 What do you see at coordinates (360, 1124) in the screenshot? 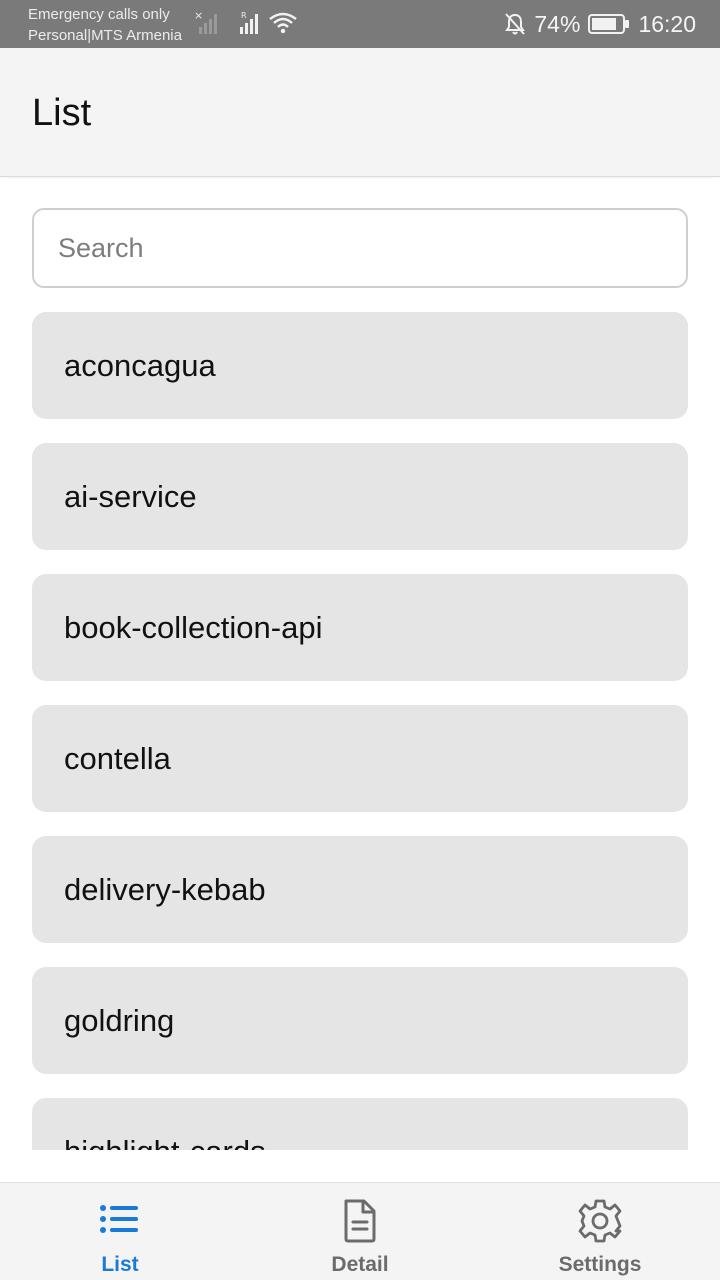
I see `list-item: highlight-cards` at bounding box center [360, 1124].